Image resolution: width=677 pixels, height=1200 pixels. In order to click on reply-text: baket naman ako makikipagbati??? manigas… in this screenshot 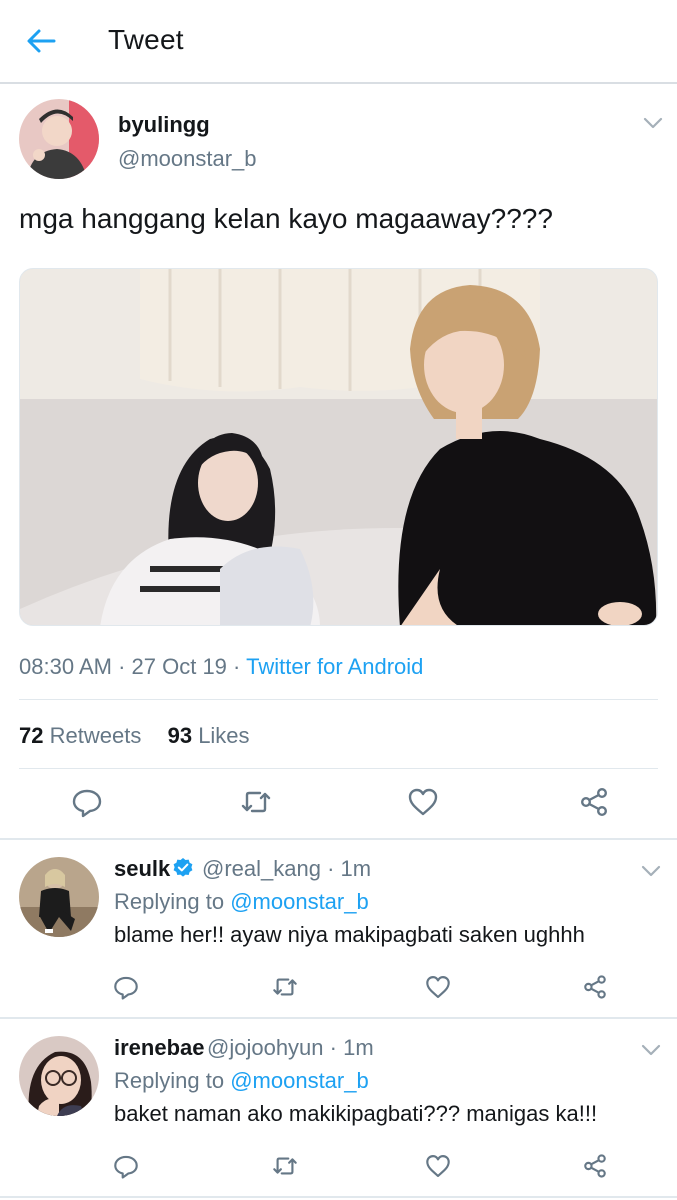, I will do `click(356, 1113)`.